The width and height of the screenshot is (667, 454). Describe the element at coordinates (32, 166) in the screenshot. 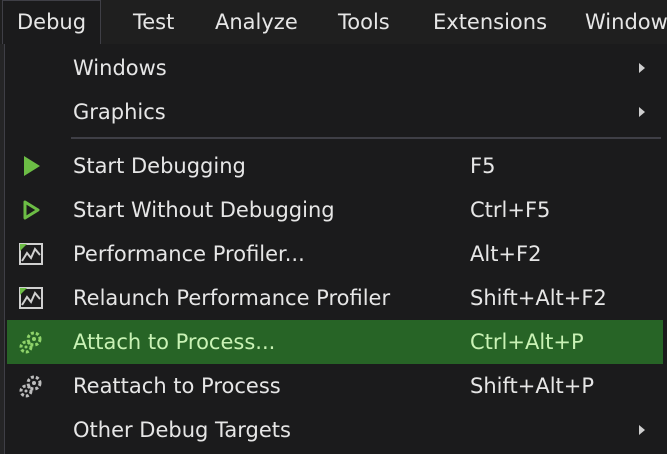

I see `play-filled-icon` at that location.